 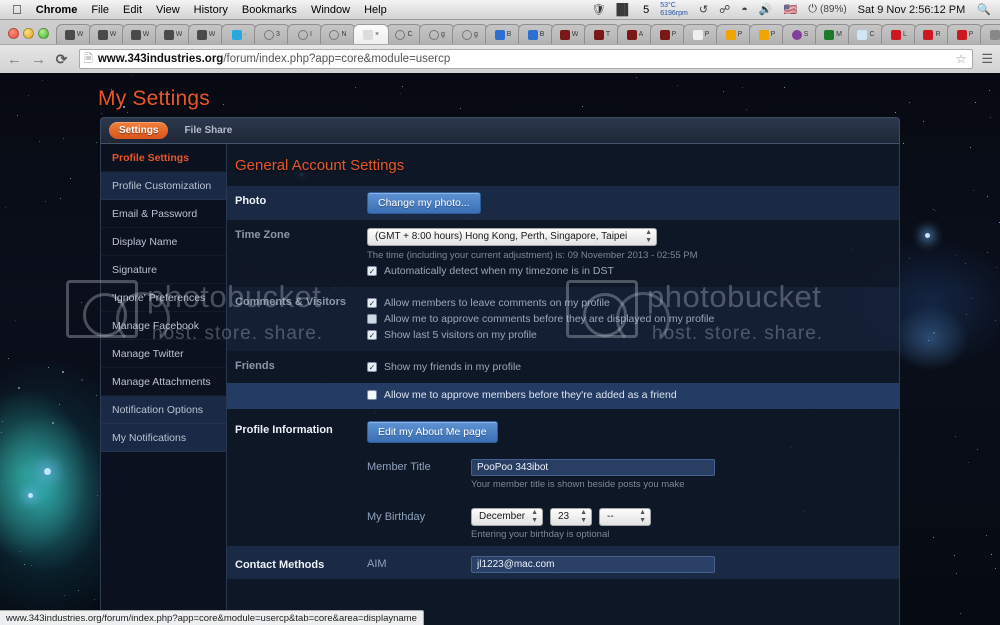 What do you see at coordinates (163, 270) in the screenshot?
I see `sidebar-item-signature: Signature` at bounding box center [163, 270].